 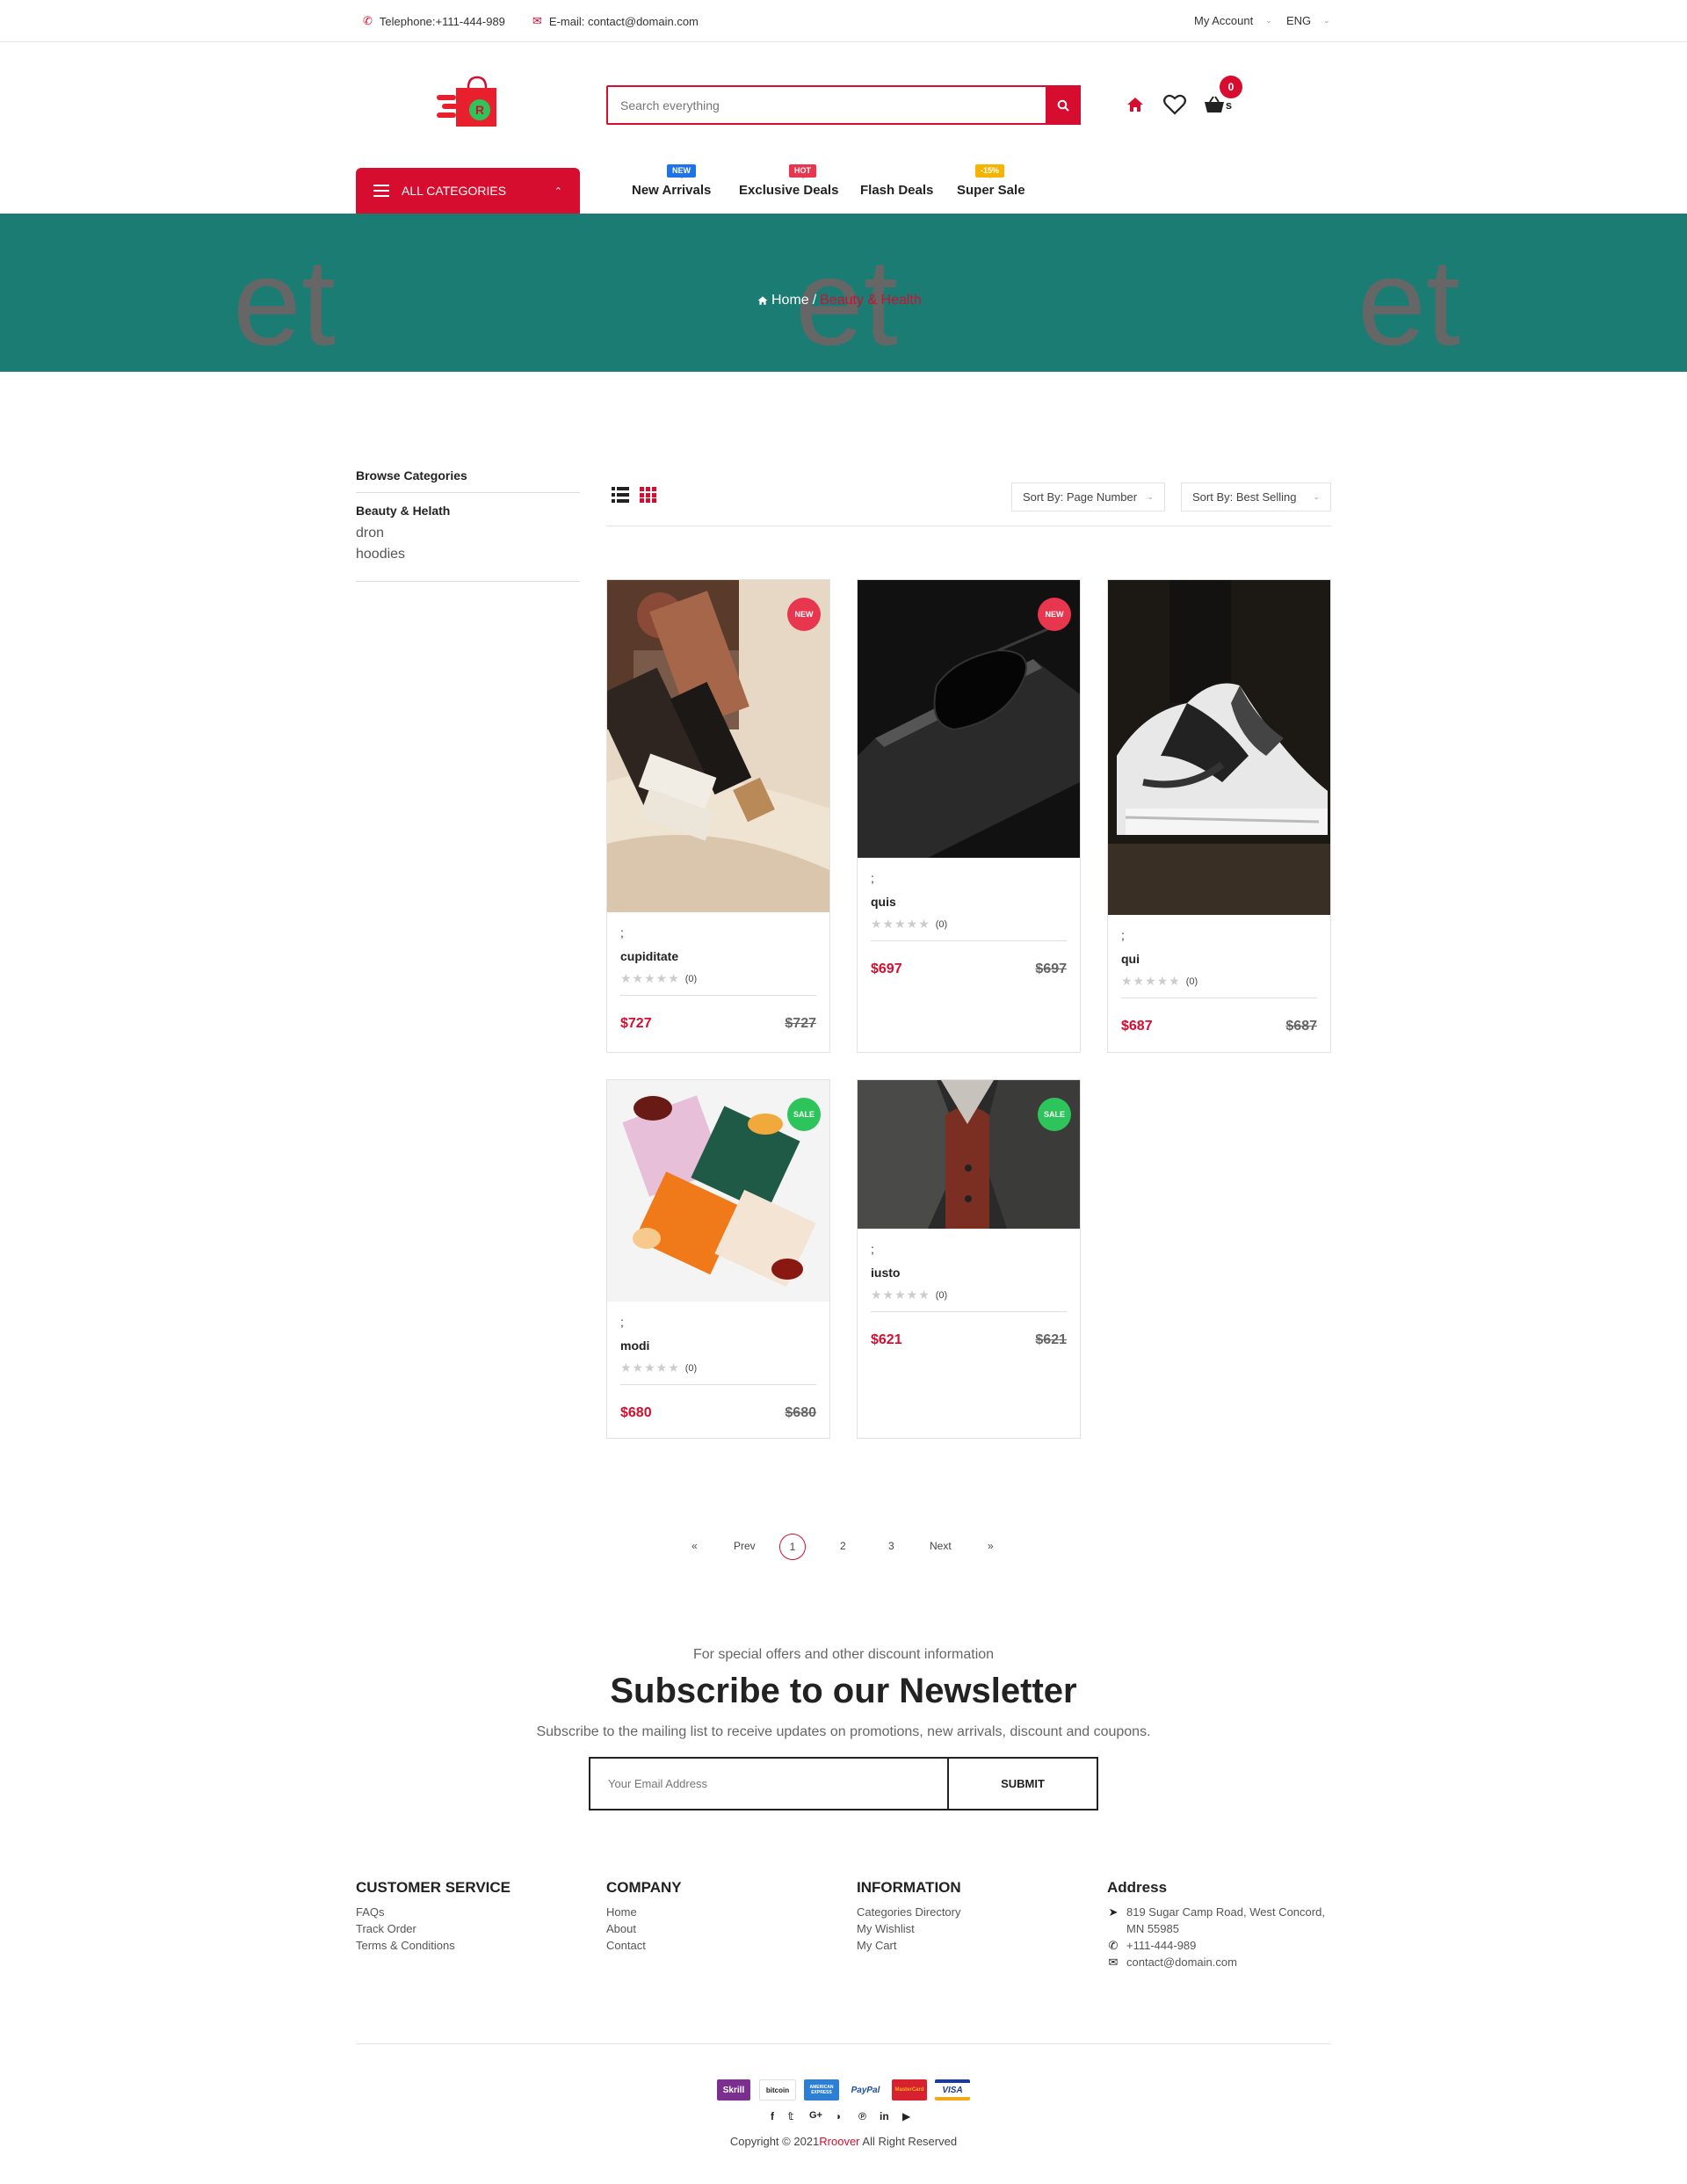 I want to click on list-view-icon, so click(x=620, y=495).